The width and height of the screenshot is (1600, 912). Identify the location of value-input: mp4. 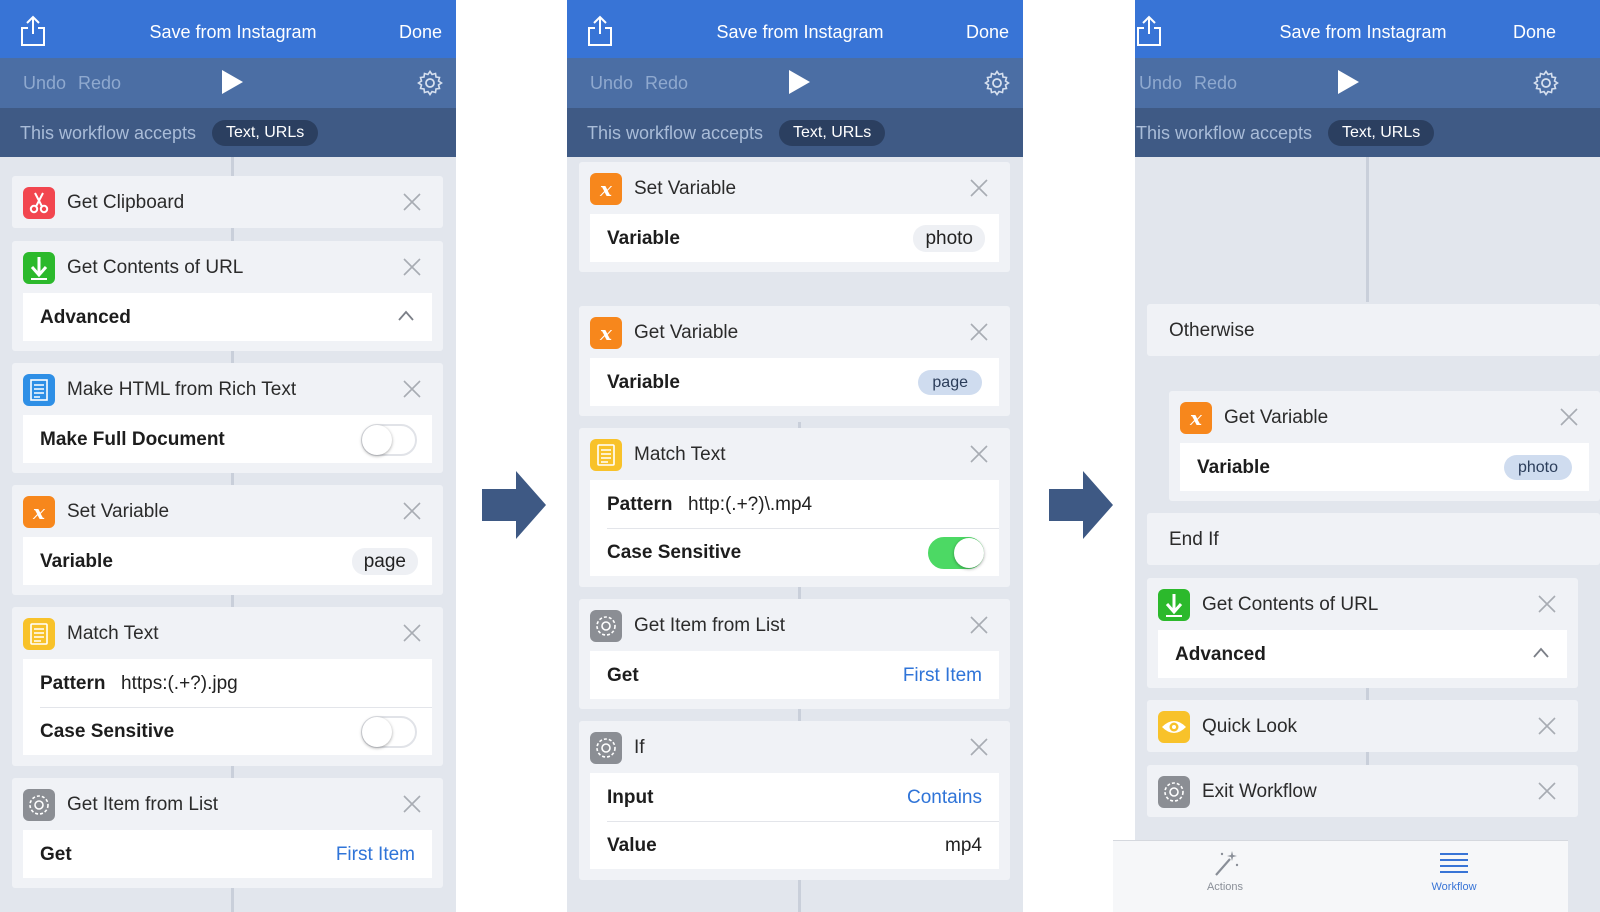
(963, 846).